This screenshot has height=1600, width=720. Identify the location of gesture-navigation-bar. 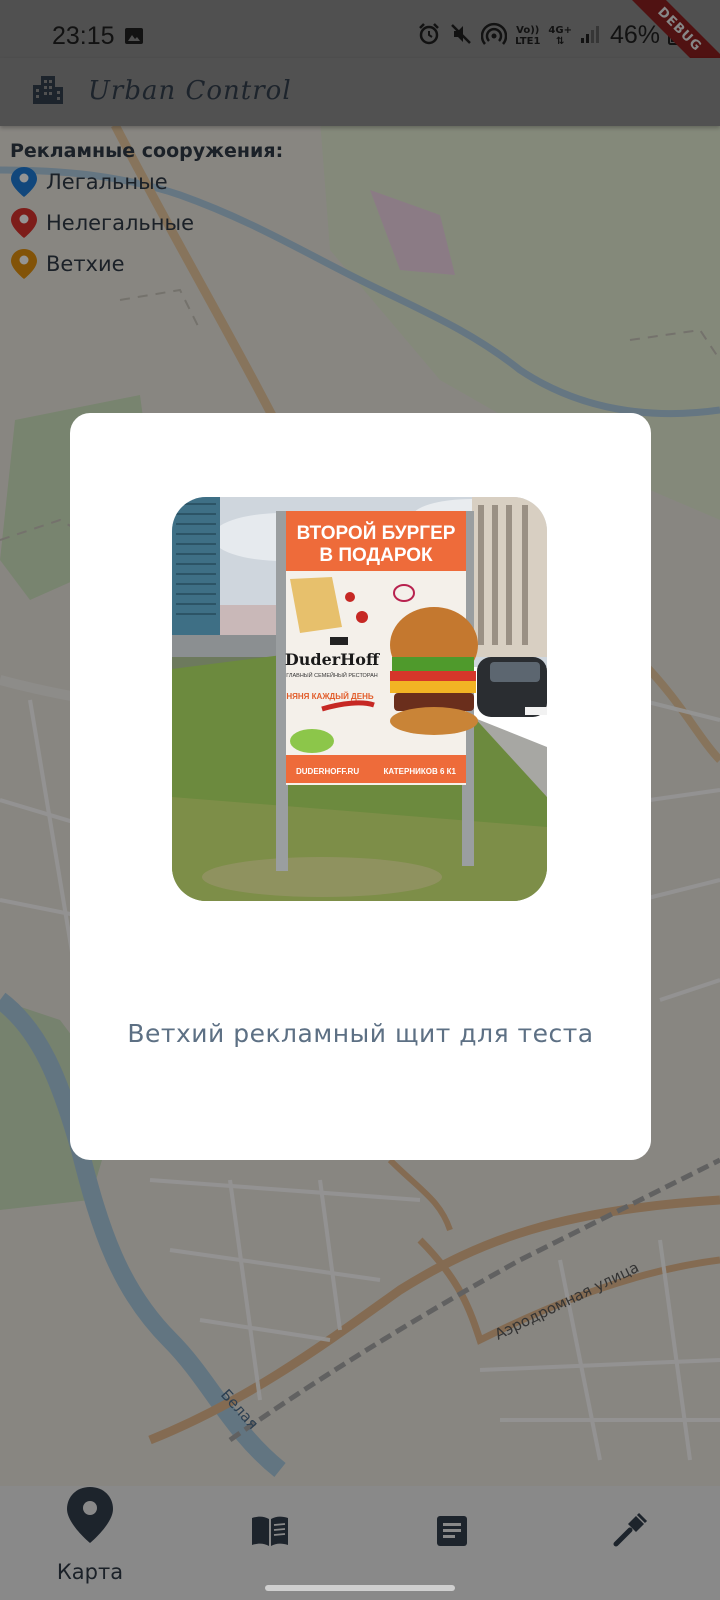
(360, 1588).